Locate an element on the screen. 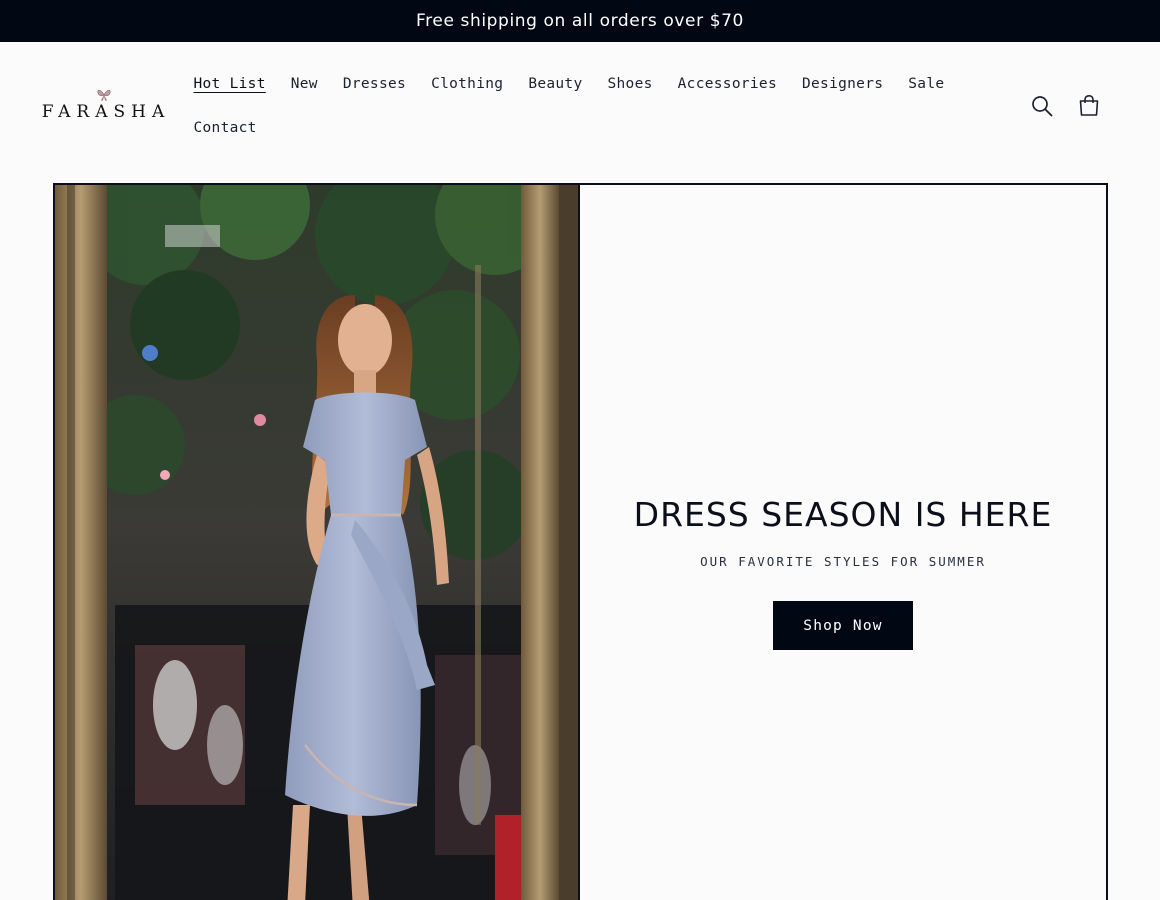 The width and height of the screenshot is (1160, 900). nav-item-designers: Designers is located at coordinates (842, 84).